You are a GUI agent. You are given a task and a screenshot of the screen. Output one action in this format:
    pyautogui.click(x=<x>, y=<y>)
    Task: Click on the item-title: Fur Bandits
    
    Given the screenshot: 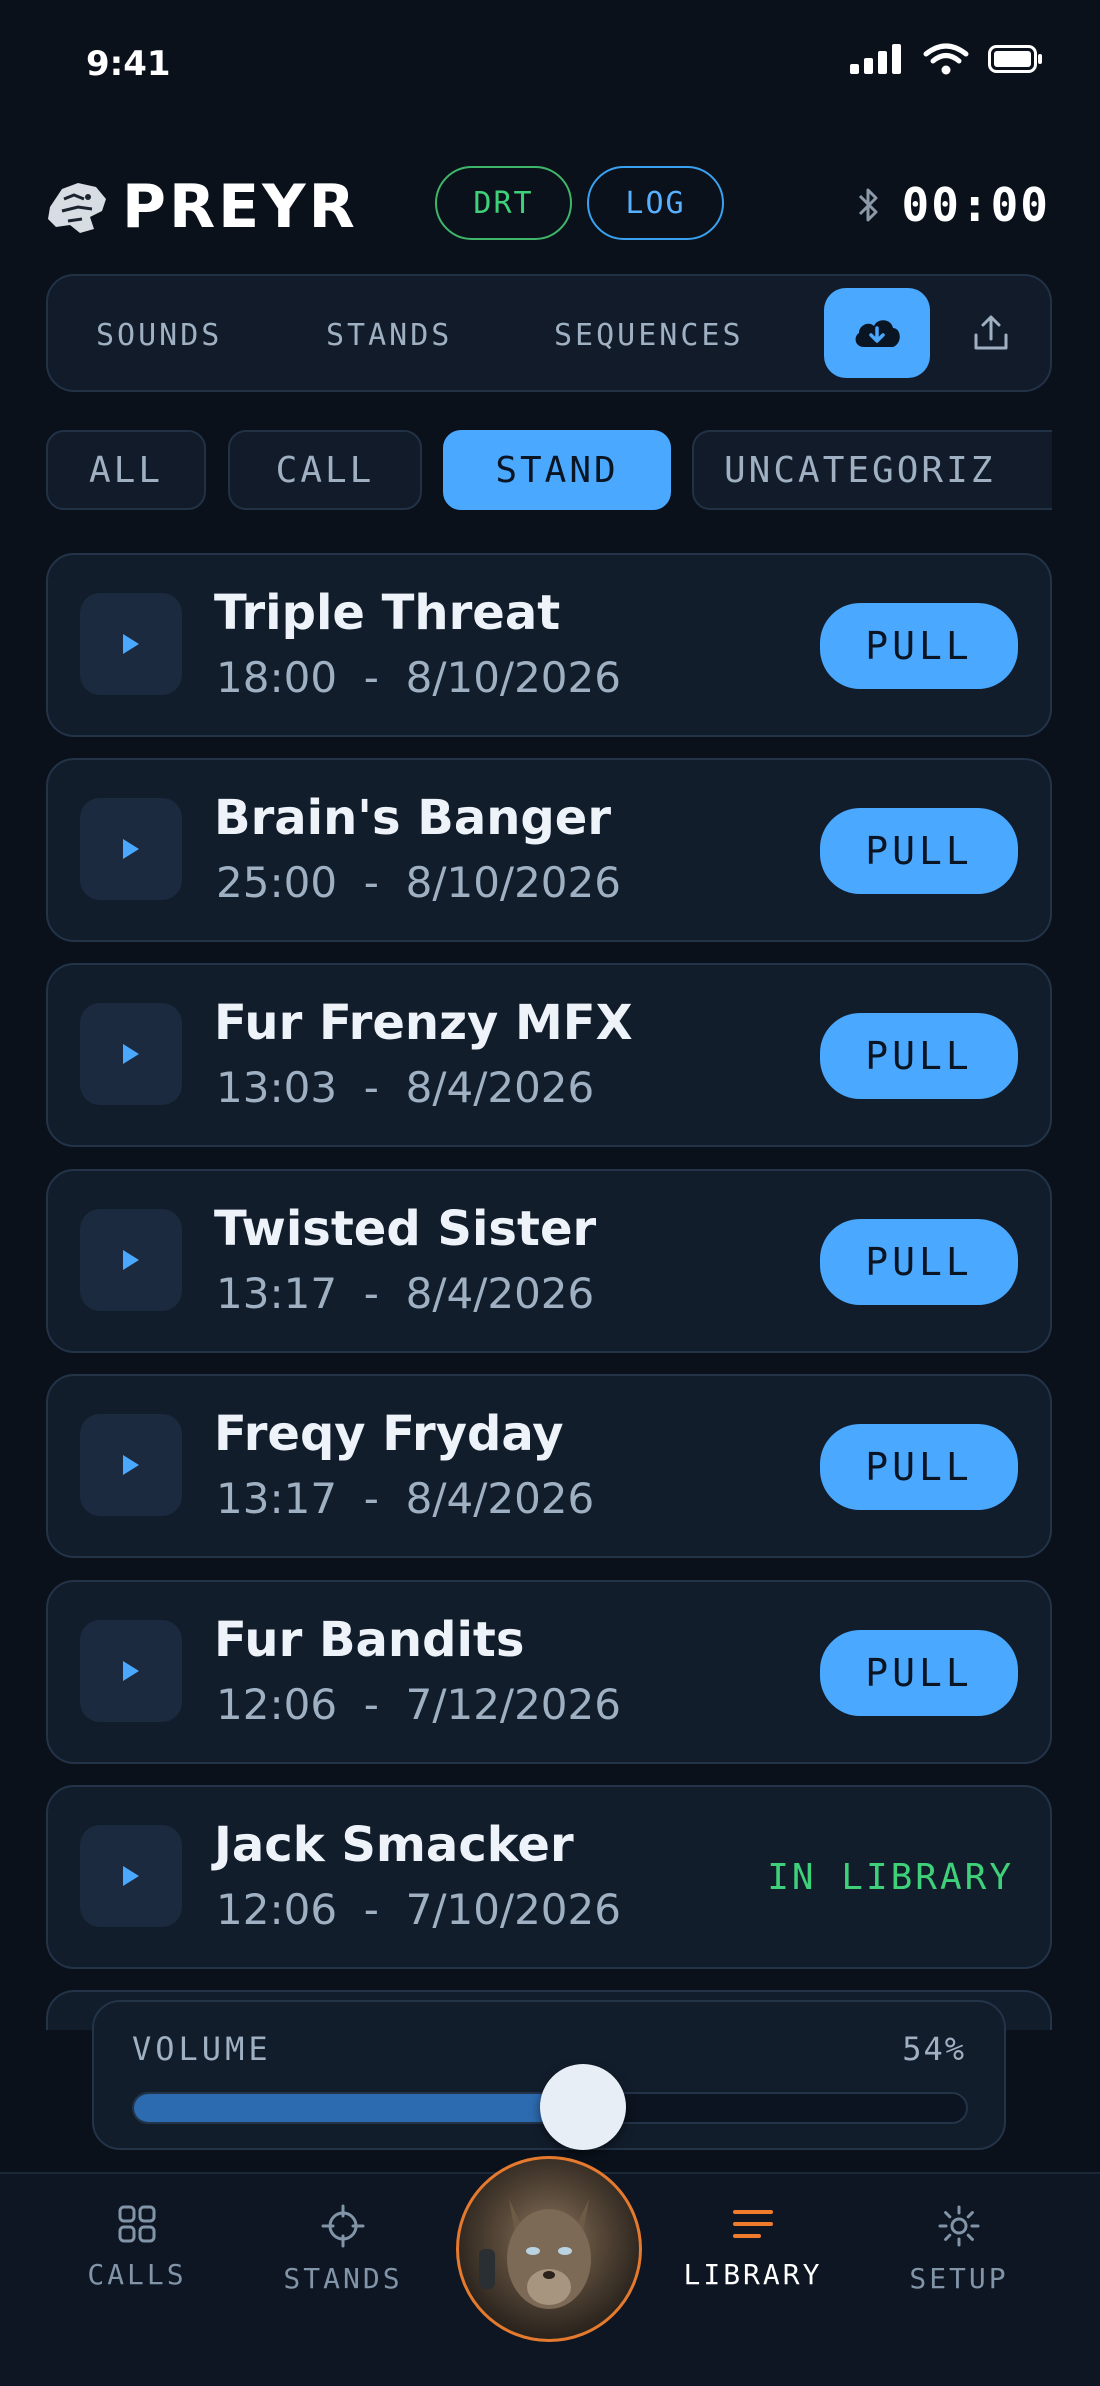 What is the action you would take?
    pyautogui.click(x=369, y=1640)
    